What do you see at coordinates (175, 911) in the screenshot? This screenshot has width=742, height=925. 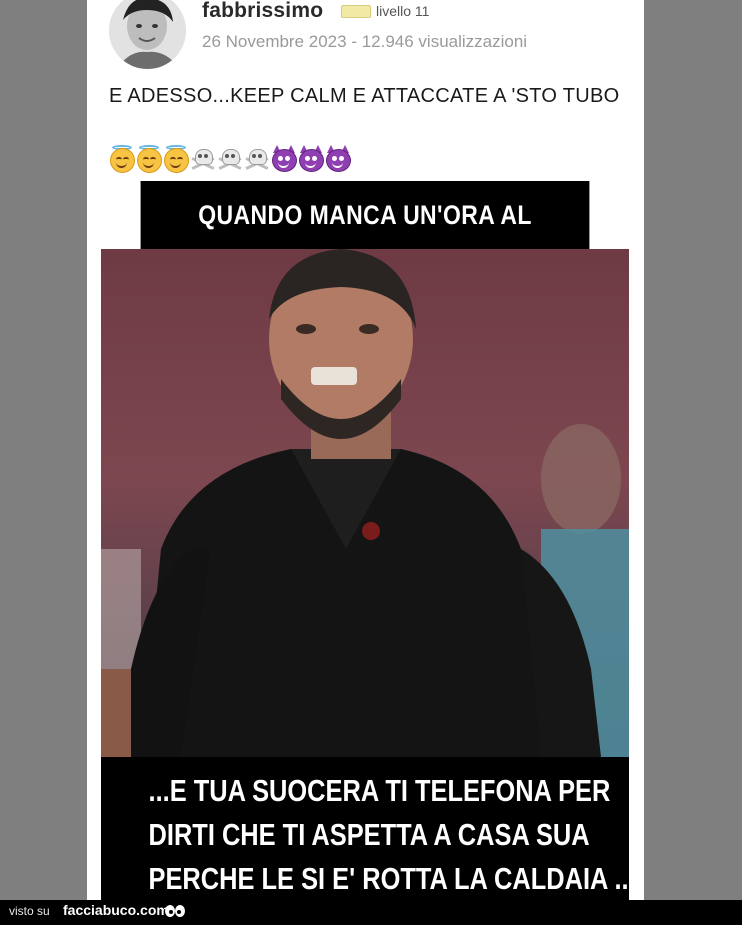 I see `brand-eyes-icon` at bounding box center [175, 911].